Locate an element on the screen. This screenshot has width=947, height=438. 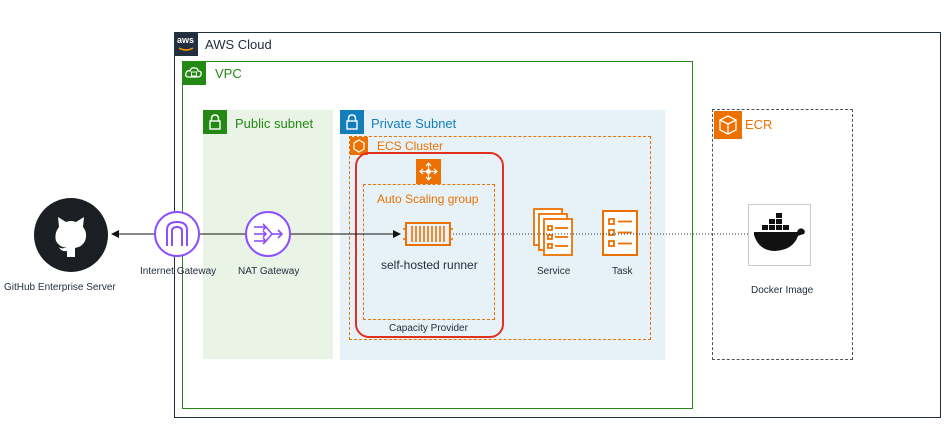
ecr-icon is located at coordinates (728, 125).